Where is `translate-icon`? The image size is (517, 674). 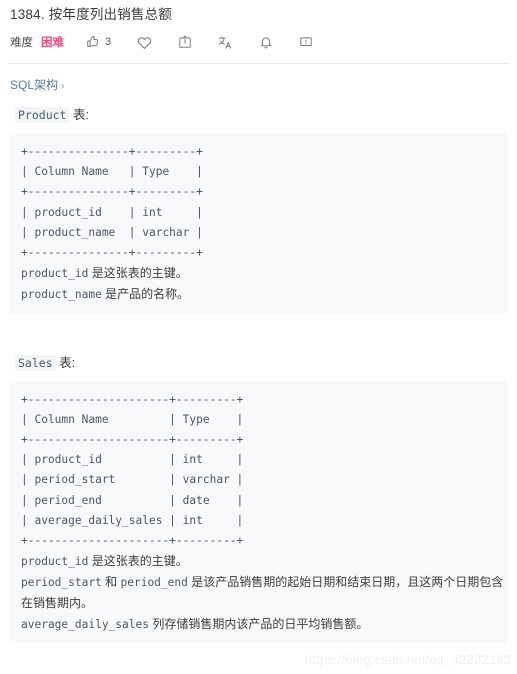 translate-icon is located at coordinates (225, 42).